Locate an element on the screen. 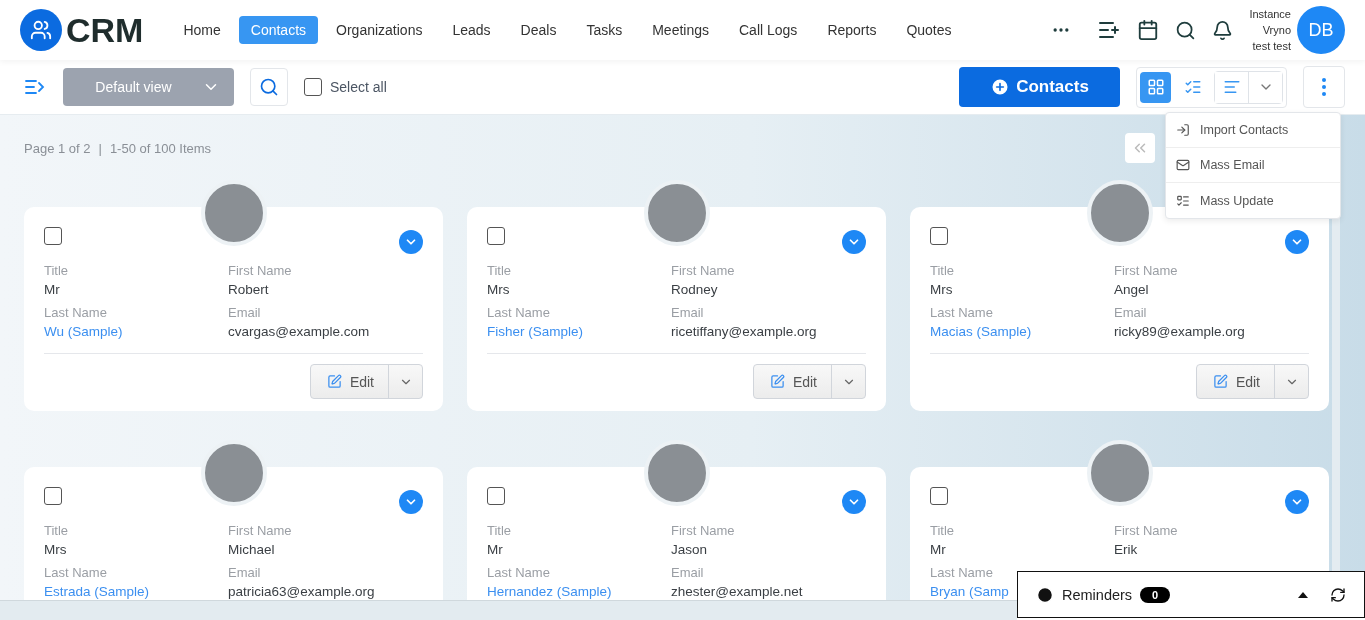 Image resolution: width=1365 pixels, height=620 pixels. reminders-count: 0 is located at coordinates (1155, 594).